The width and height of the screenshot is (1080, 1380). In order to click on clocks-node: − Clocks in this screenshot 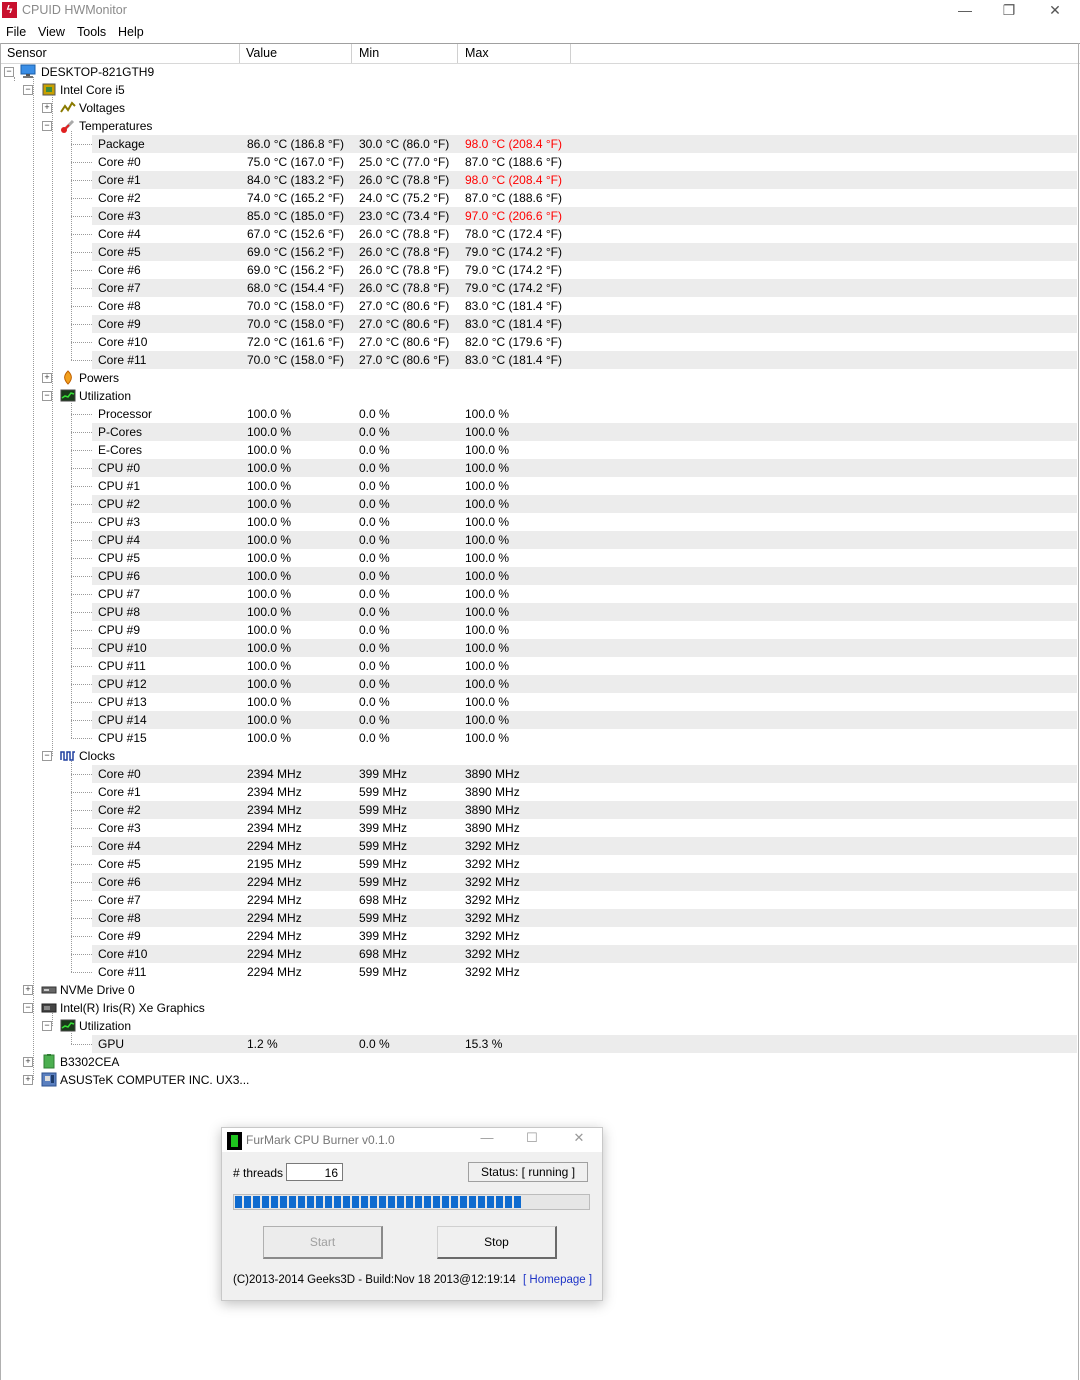, I will do `click(538, 756)`.